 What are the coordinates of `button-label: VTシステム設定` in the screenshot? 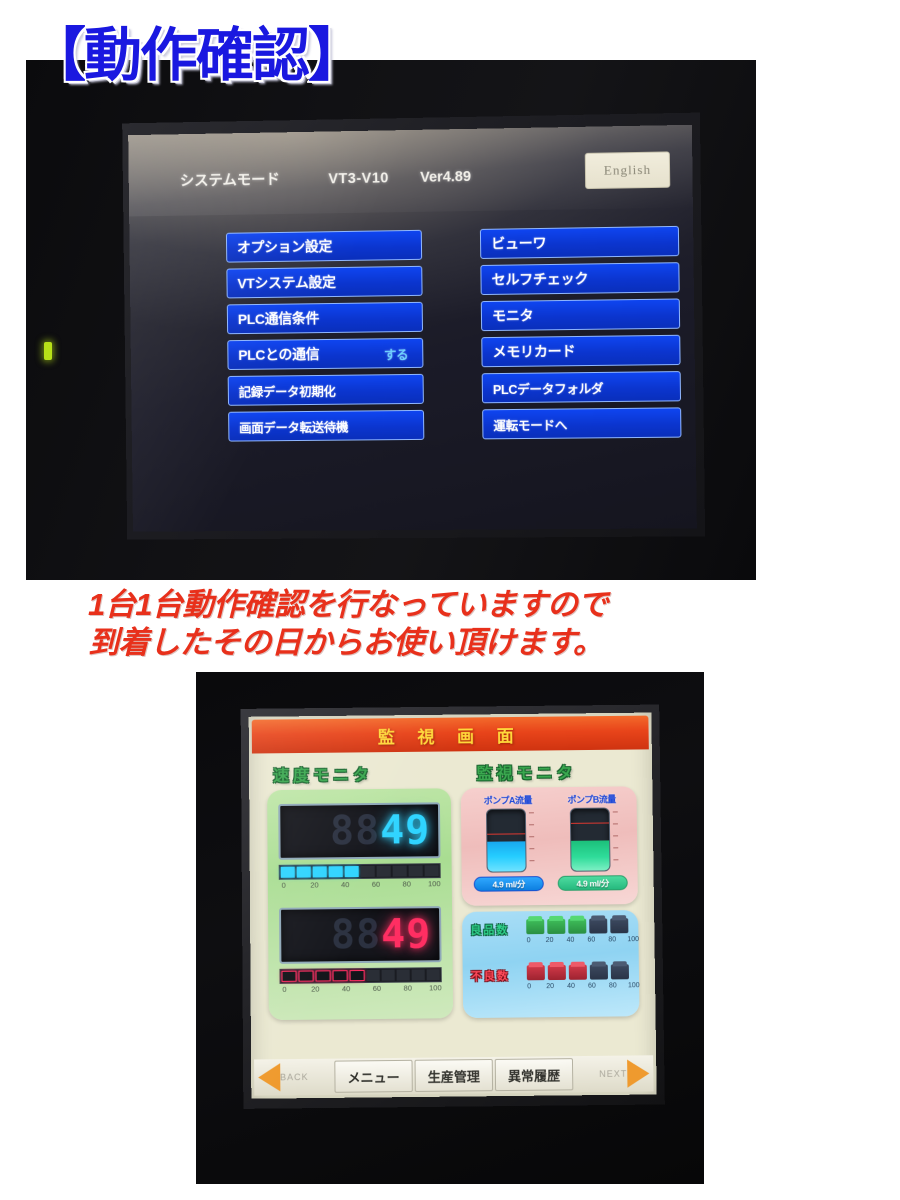 It's located at (286, 283).